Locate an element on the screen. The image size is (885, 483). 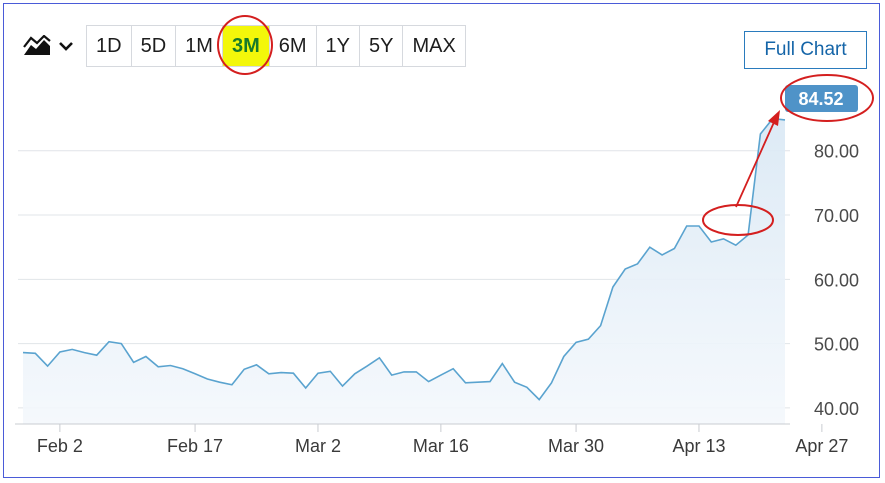
y-tick-label: 60.00 is located at coordinates (836, 280).